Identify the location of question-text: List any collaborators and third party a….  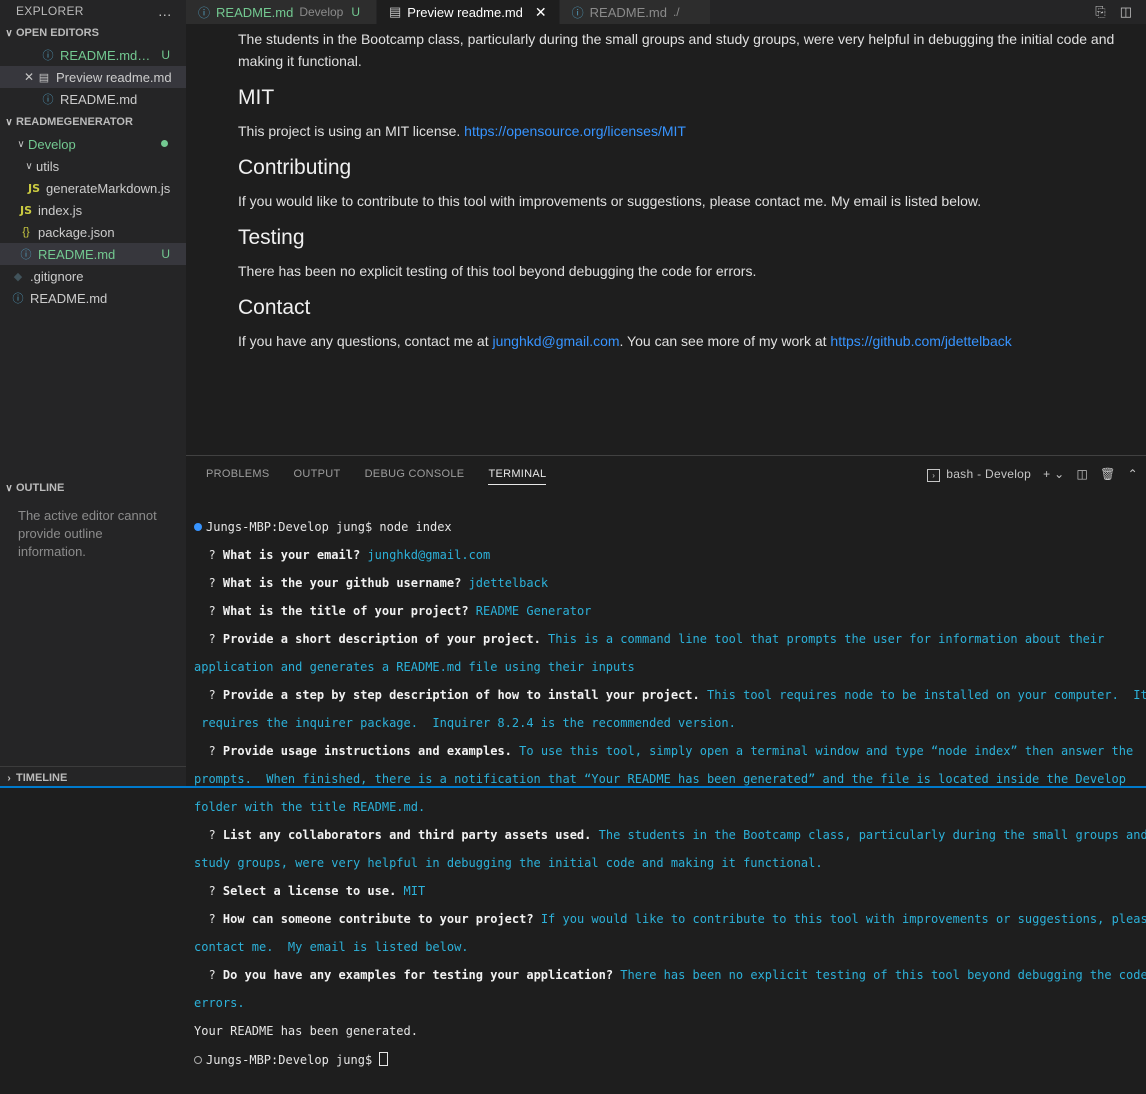
(407, 835).